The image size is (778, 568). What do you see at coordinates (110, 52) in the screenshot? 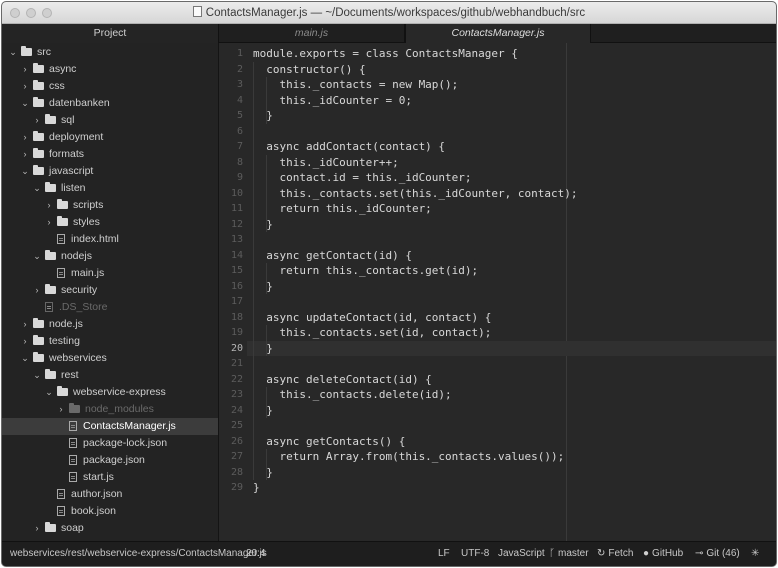
I see `tree-item: ⌄ src` at bounding box center [110, 52].